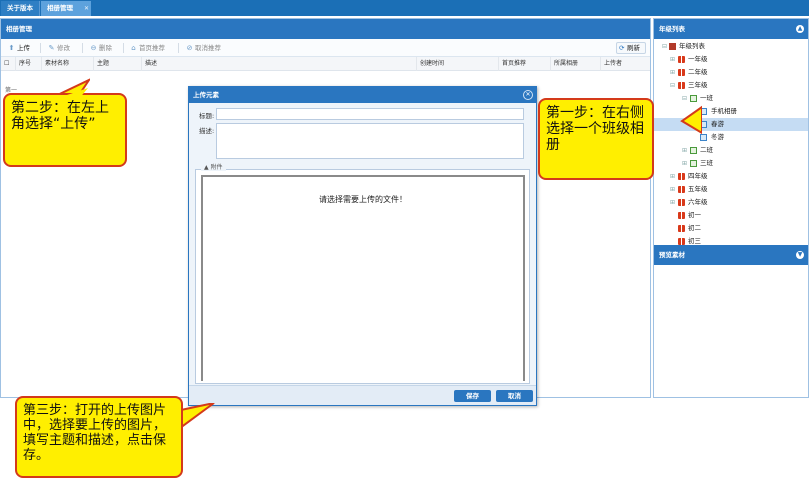  What do you see at coordinates (691, 120) in the screenshot?
I see `callout-tail` at bounding box center [691, 120].